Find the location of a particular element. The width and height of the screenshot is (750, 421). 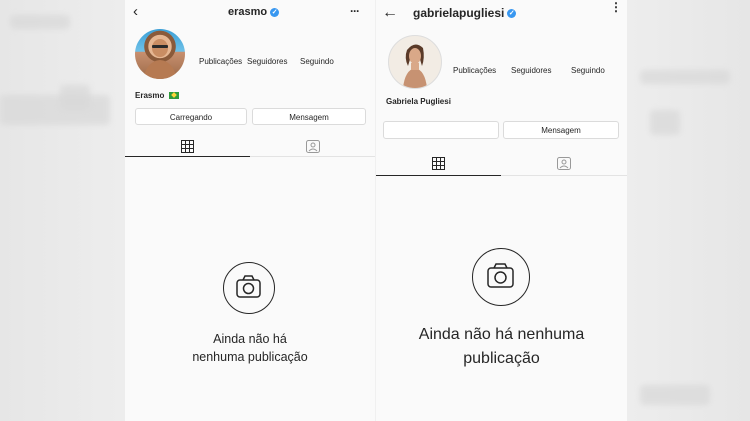

empty-line-1: Ainda não há is located at coordinates (250, 339).